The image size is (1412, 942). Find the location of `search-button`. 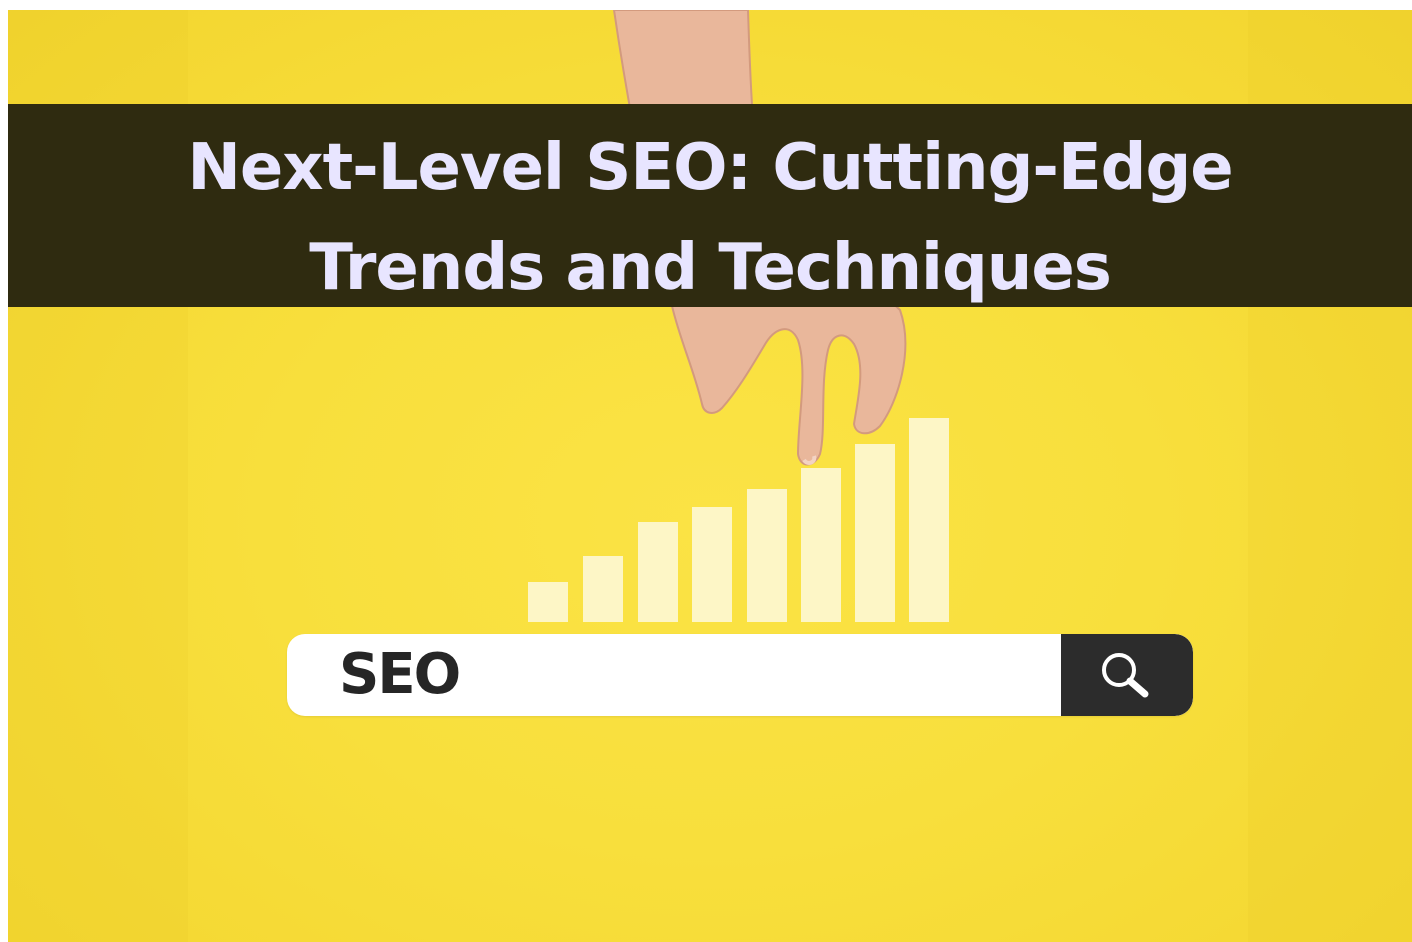

search-button is located at coordinates (1127, 675).